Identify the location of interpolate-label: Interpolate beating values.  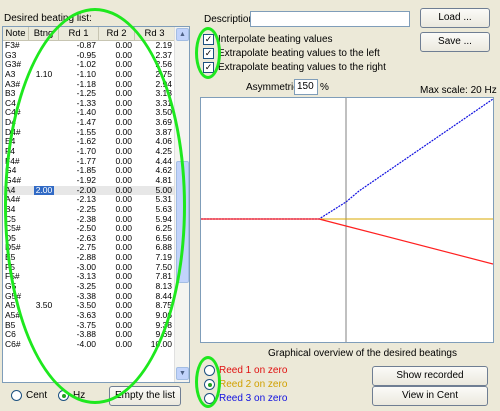
(275, 39).